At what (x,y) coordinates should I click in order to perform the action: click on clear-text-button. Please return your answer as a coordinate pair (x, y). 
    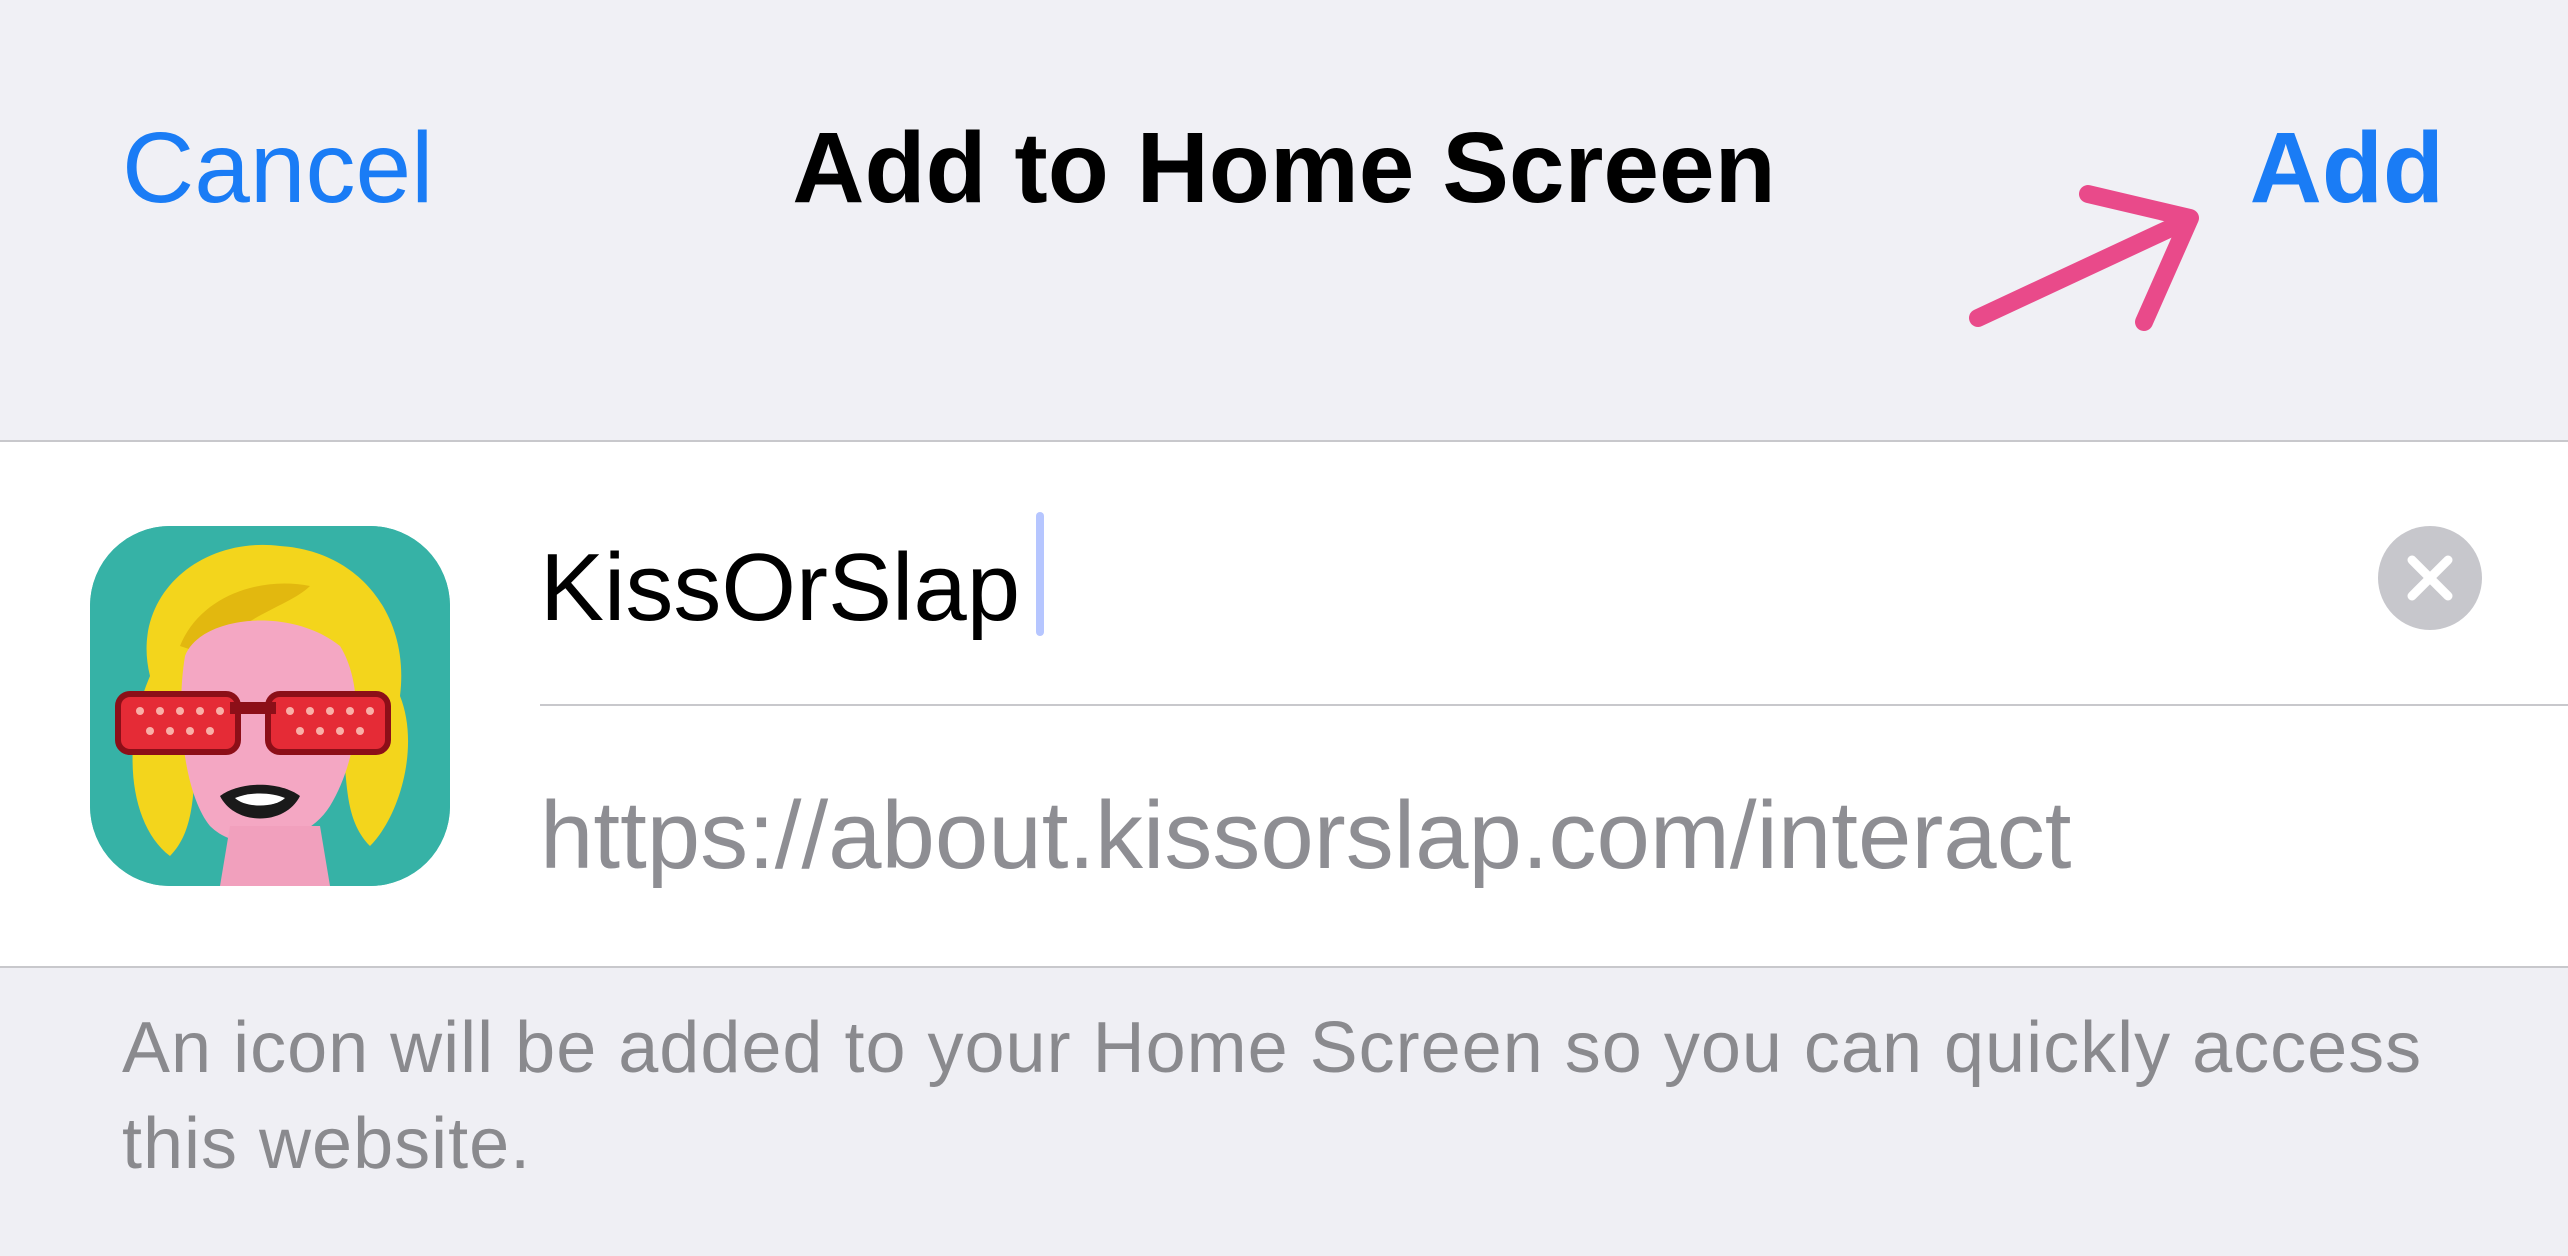
    Looking at the image, I should click on (2430, 578).